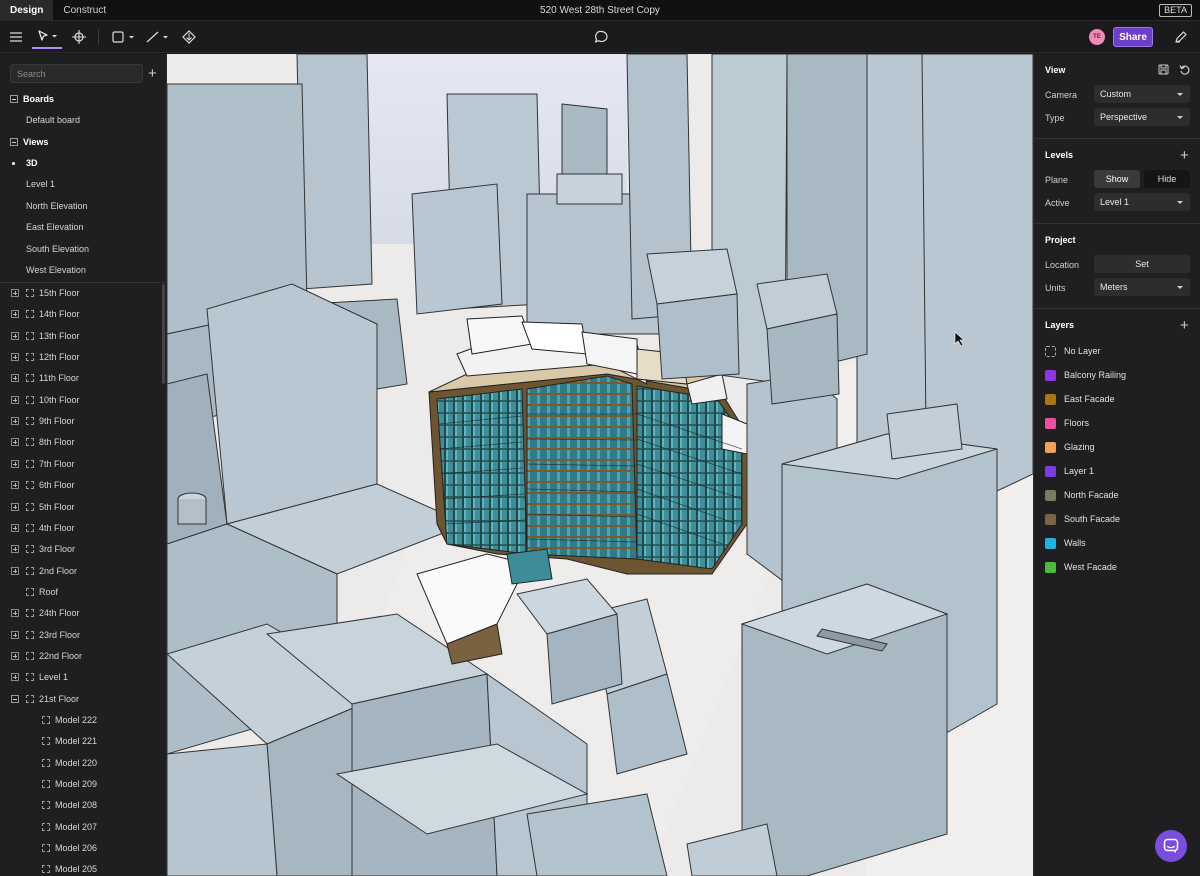  What do you see at coordinates (40, 184) in the screenshot?
I see `view-item: Level 1` at bounding box center [40, 184].